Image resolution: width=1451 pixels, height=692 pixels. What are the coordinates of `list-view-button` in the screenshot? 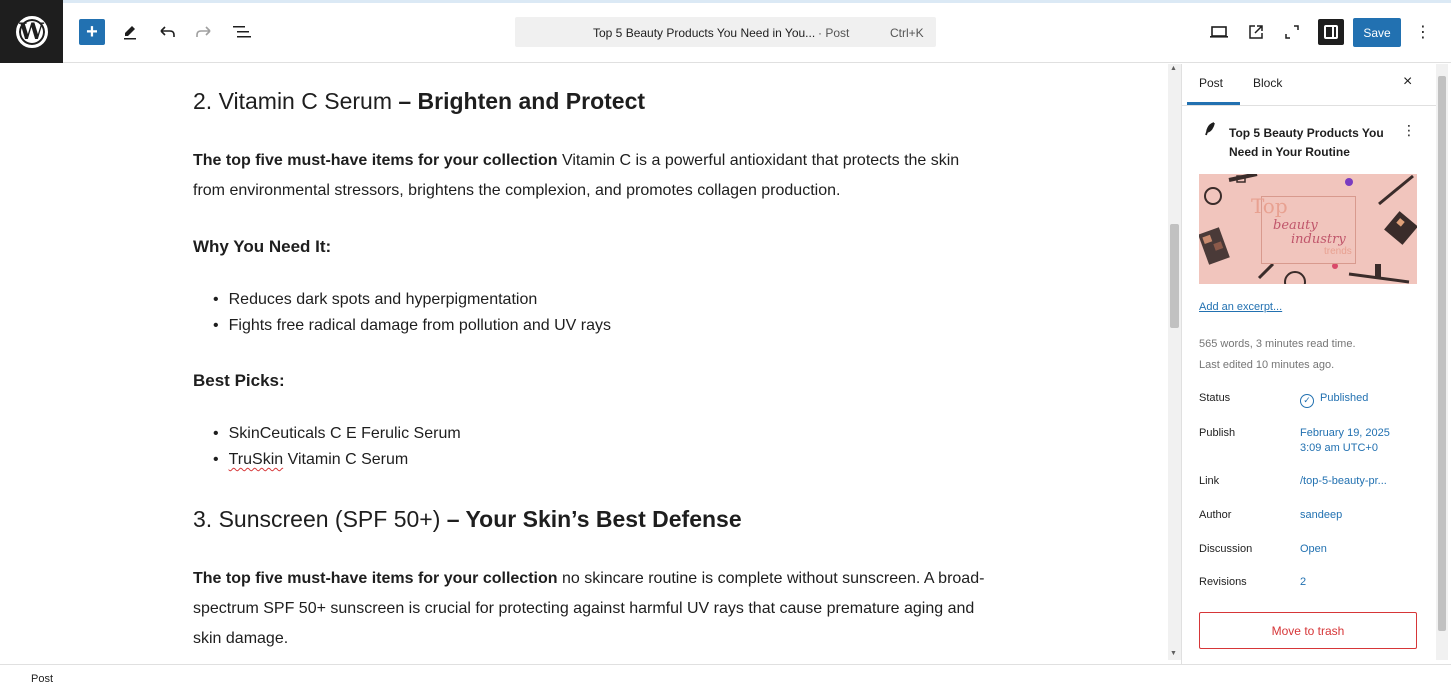 It's located at (242, 32).